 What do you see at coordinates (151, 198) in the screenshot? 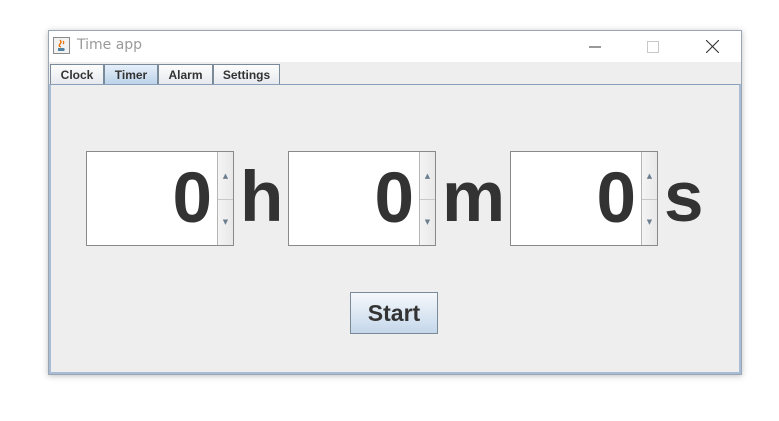
I see `hours-input: 0` at bounding box center [151, 198].